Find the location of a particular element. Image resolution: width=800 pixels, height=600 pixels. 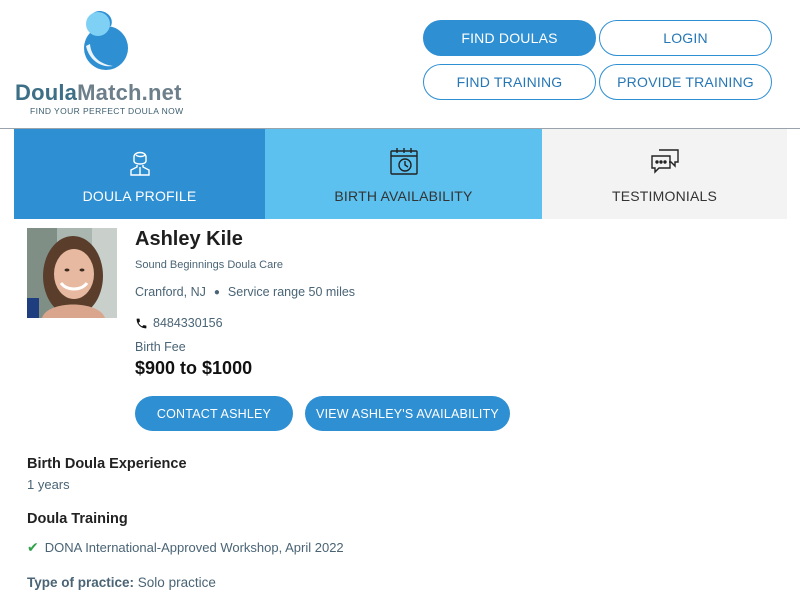

doula-location: Cranford, NJ is located at coordinates (170, 292).